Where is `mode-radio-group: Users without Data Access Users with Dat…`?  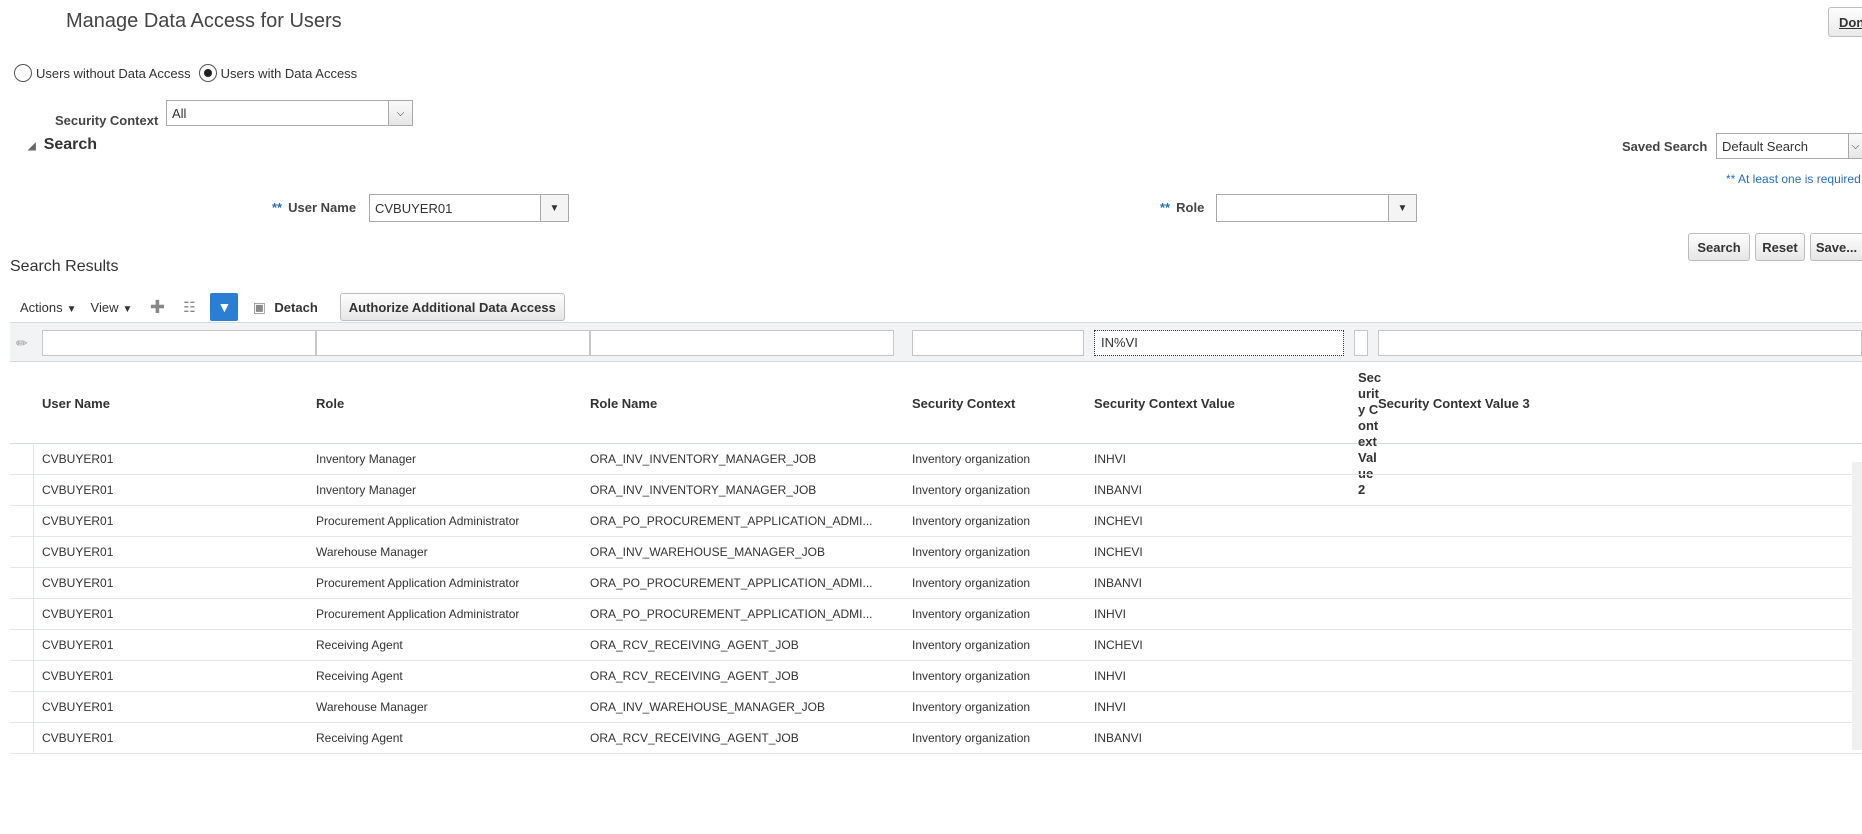
mode-radio-group: Users without Data Access Users with Dat… is located at coordinates (189, 73).